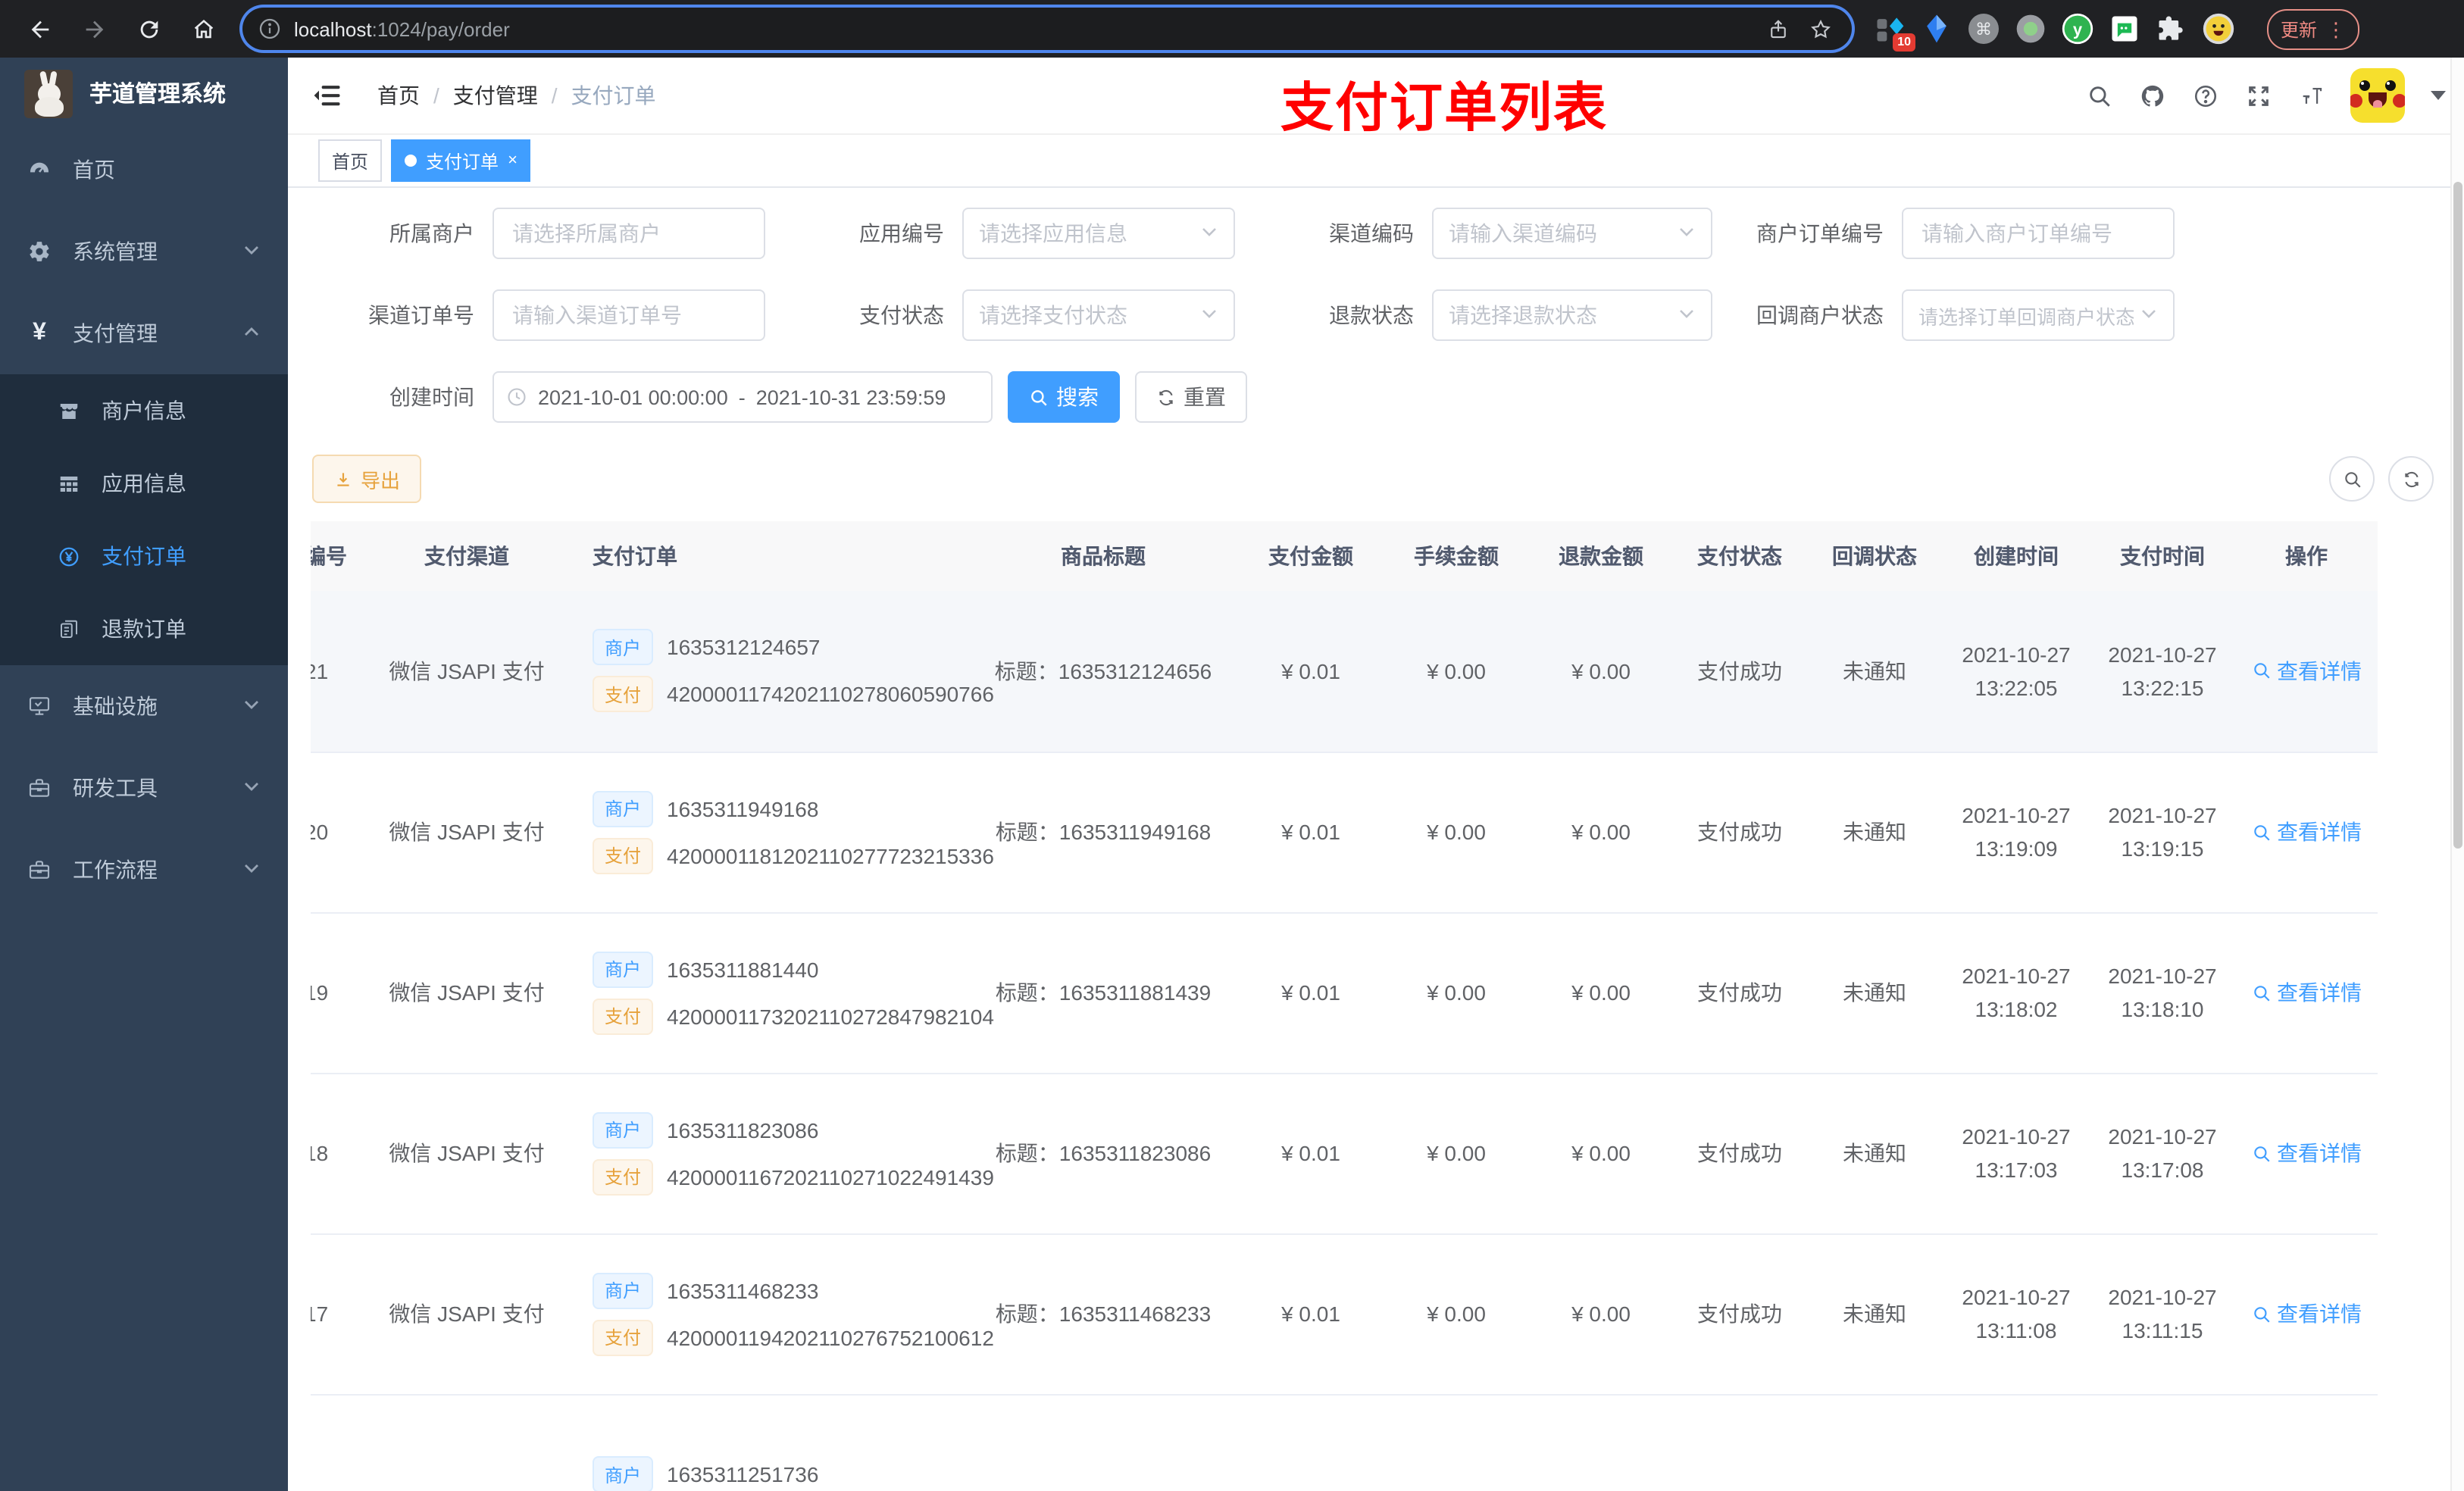 The height and width of the screenshot is (1491, 2464). I want to click on sidebar-item-merchant-info: 商户信息, so click(144, 410).